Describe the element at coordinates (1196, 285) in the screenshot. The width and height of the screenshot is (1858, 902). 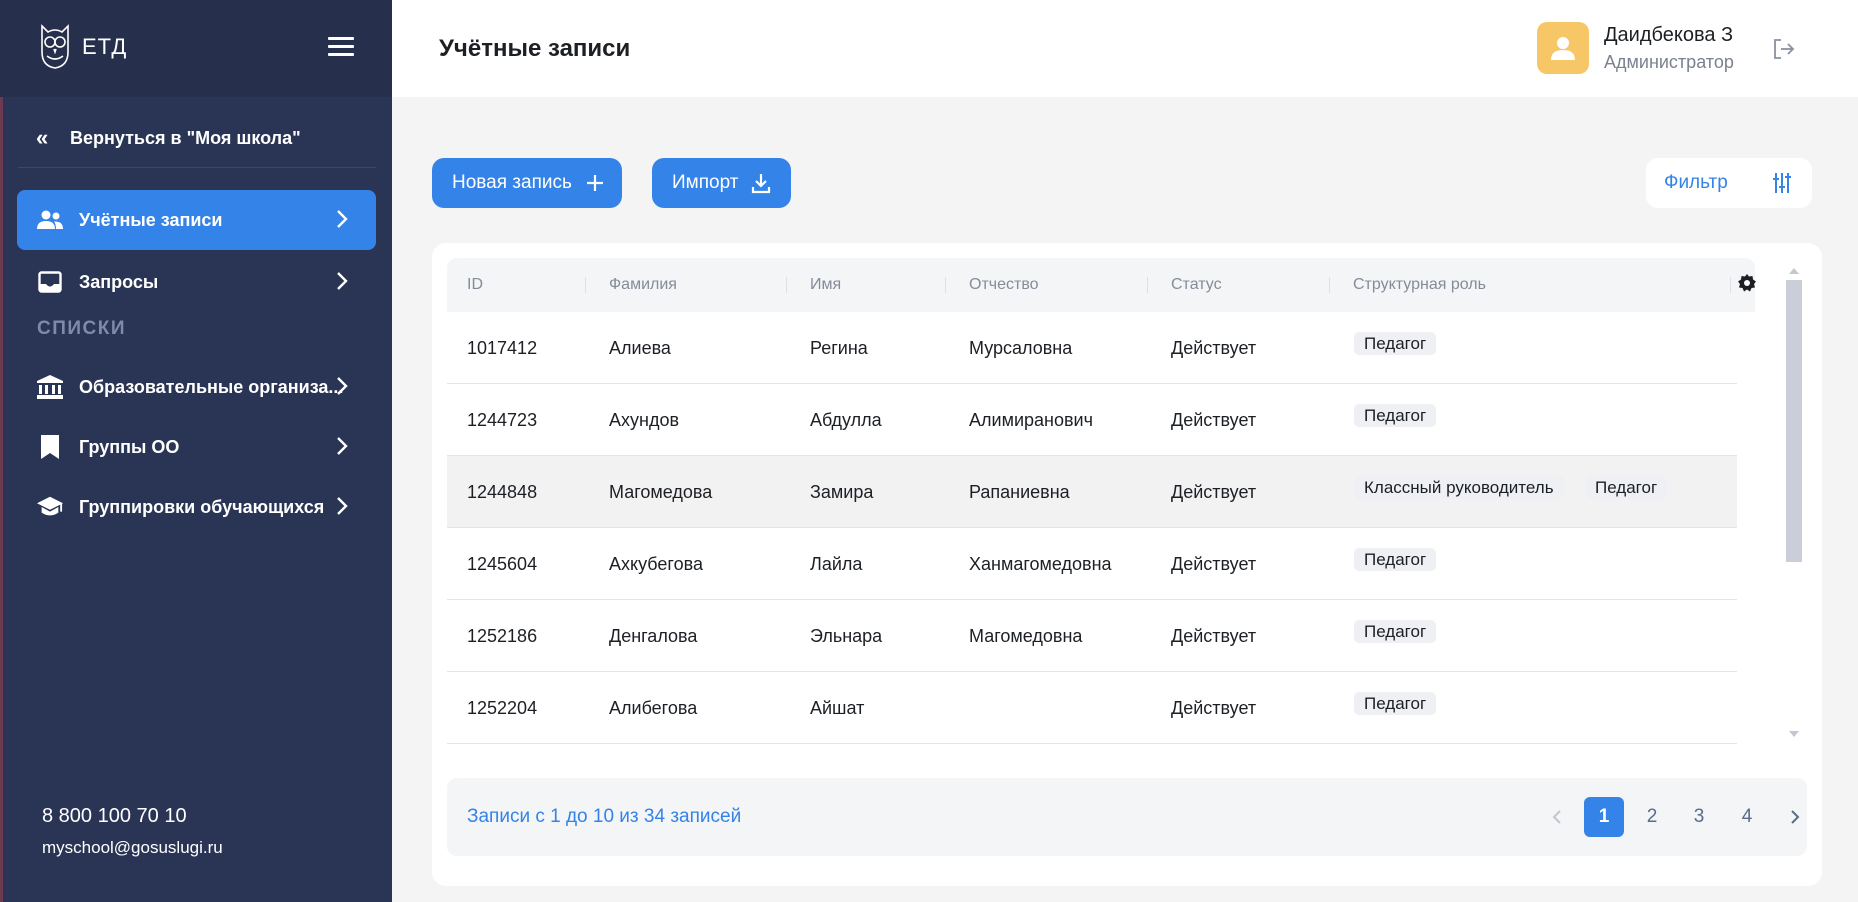
I see `column-header-status: Статус` at that location.